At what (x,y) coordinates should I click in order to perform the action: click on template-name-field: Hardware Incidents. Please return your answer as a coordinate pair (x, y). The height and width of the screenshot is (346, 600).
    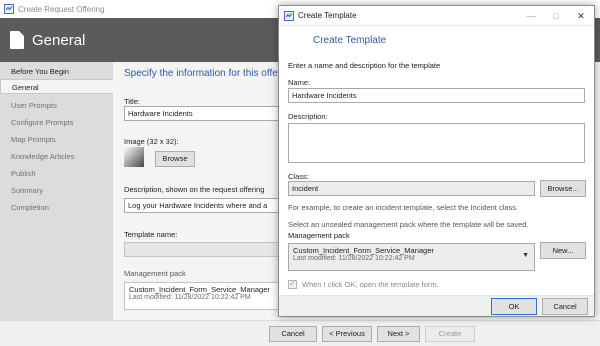
    Looking at the image, I should click on (436, 95).